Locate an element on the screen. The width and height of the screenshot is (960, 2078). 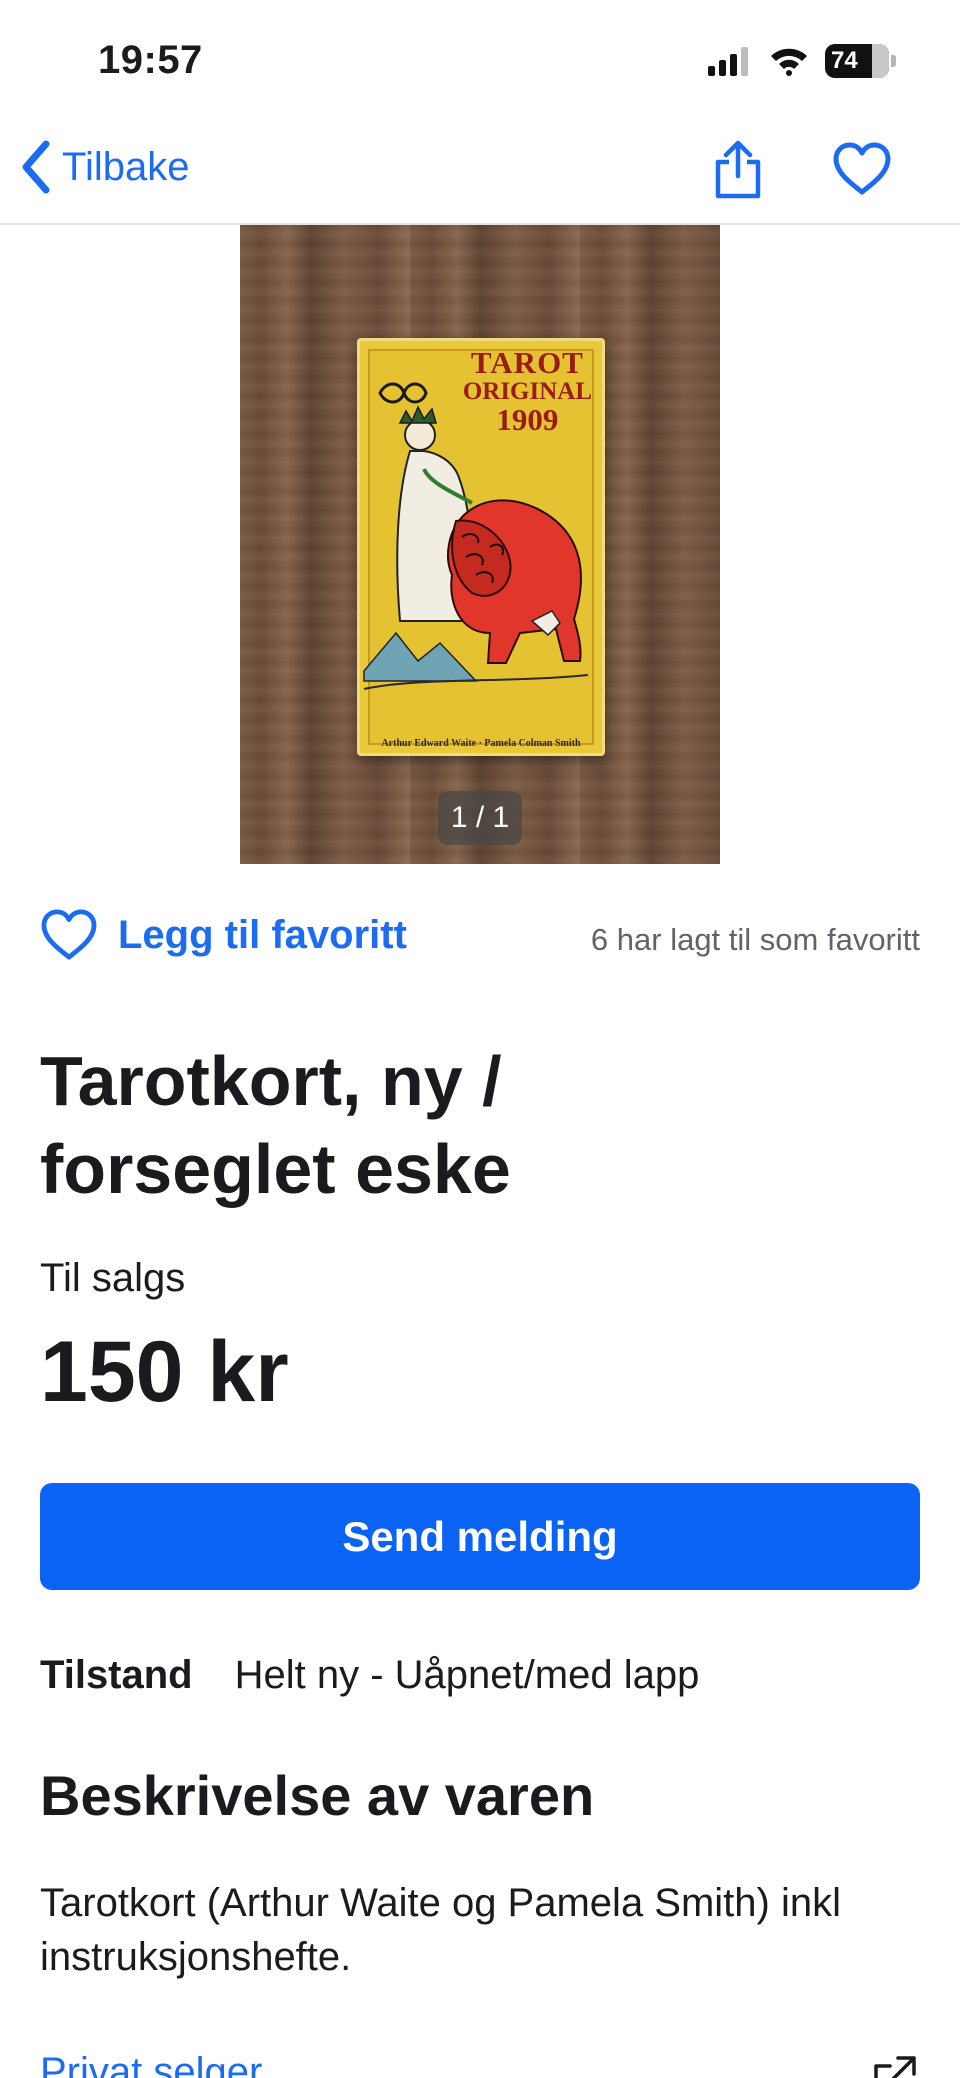
battery-level: 74 is located at coordinates (844, 60).